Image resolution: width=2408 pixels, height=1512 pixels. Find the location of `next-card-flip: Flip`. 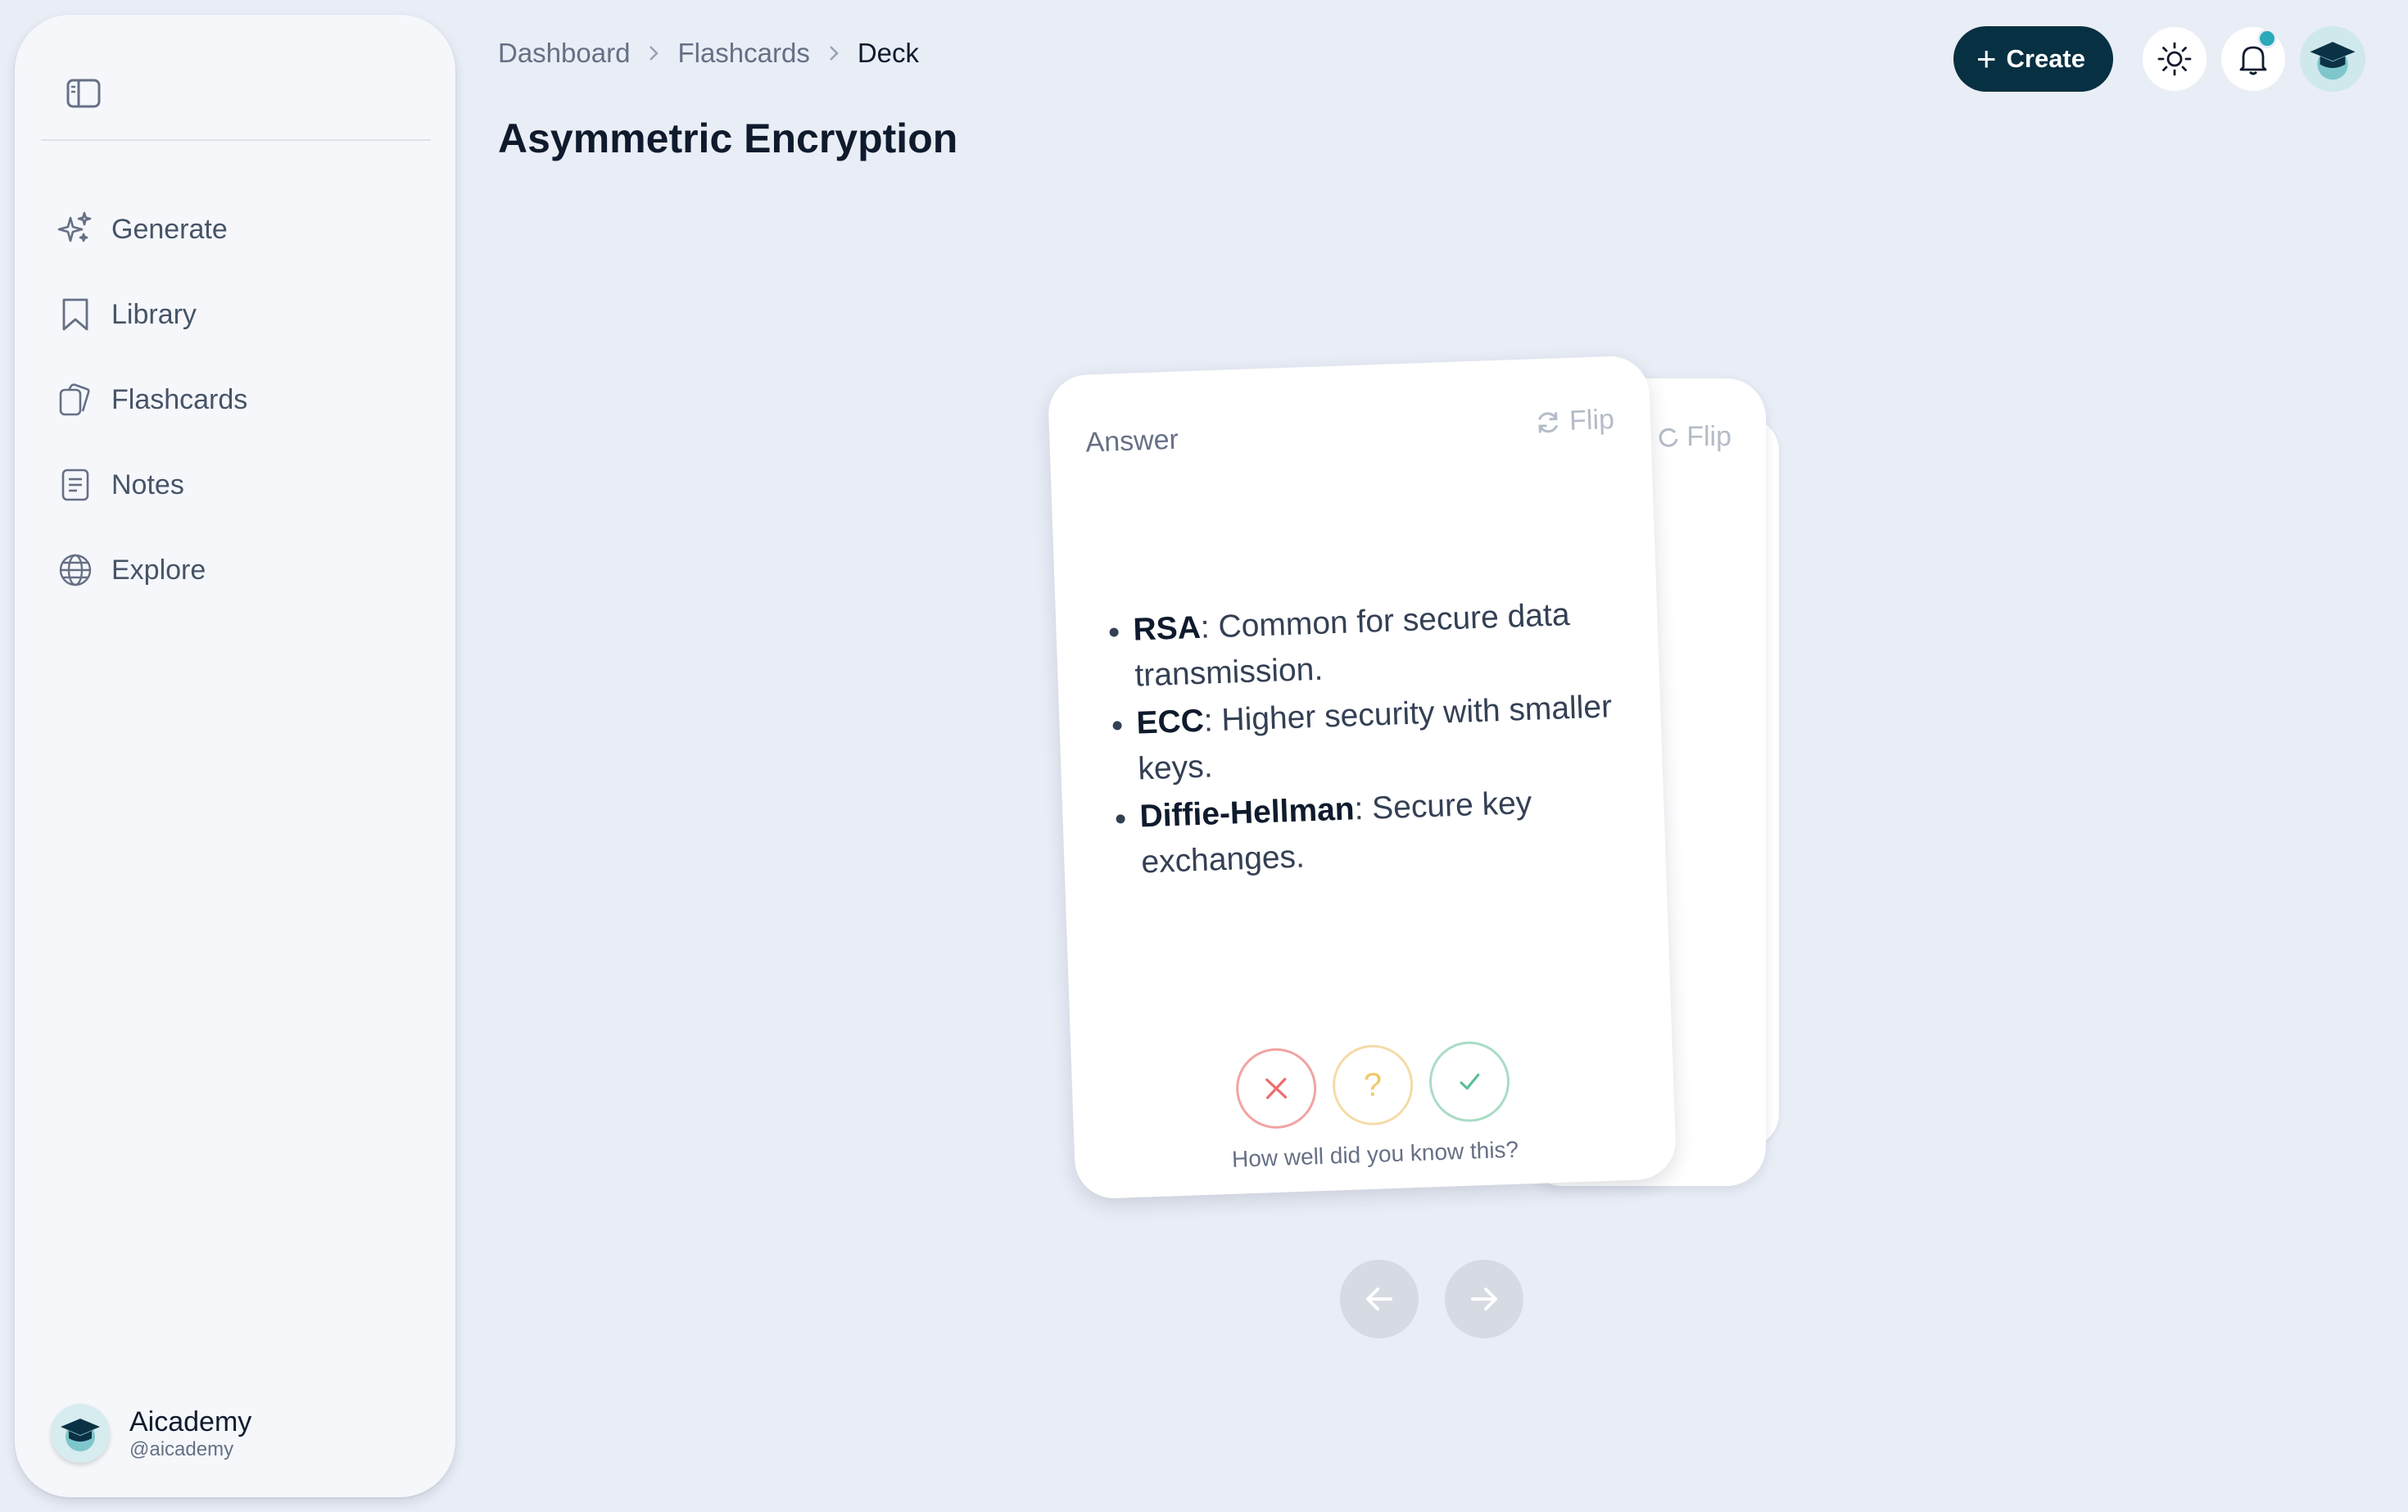

next-card-flip: Flip is located at coordinates (1695, 437).